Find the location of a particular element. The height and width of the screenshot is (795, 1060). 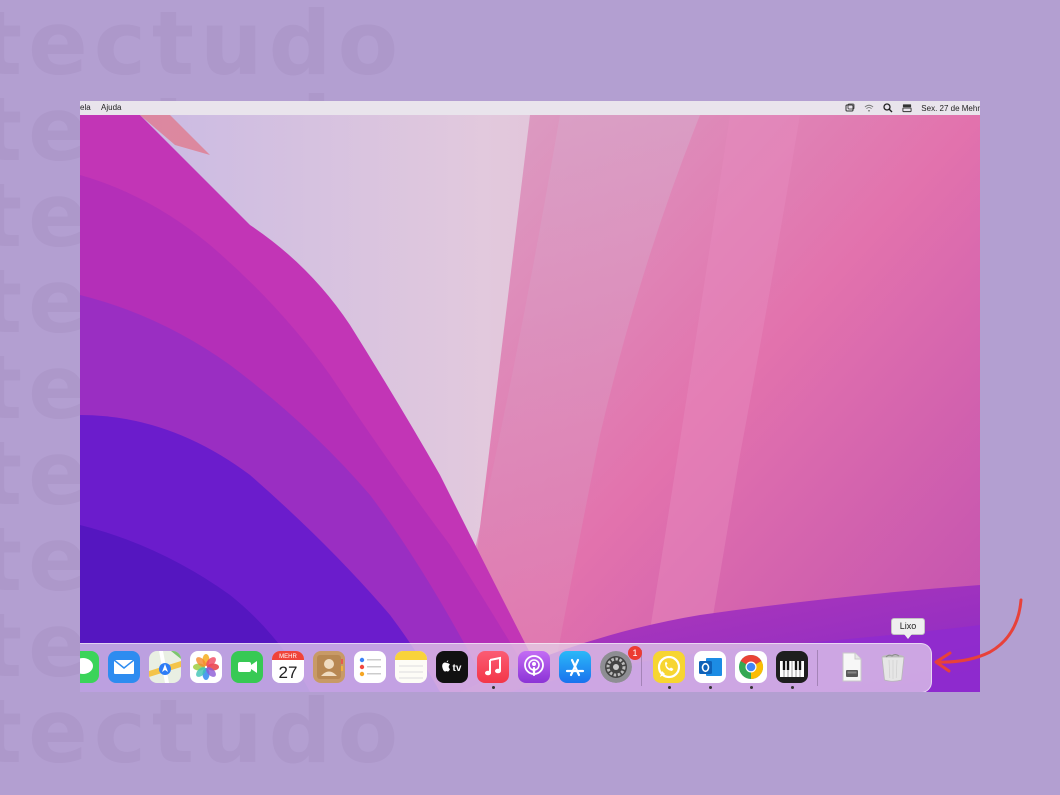

calendar-day: 27 is located at coordinates (288, 672).